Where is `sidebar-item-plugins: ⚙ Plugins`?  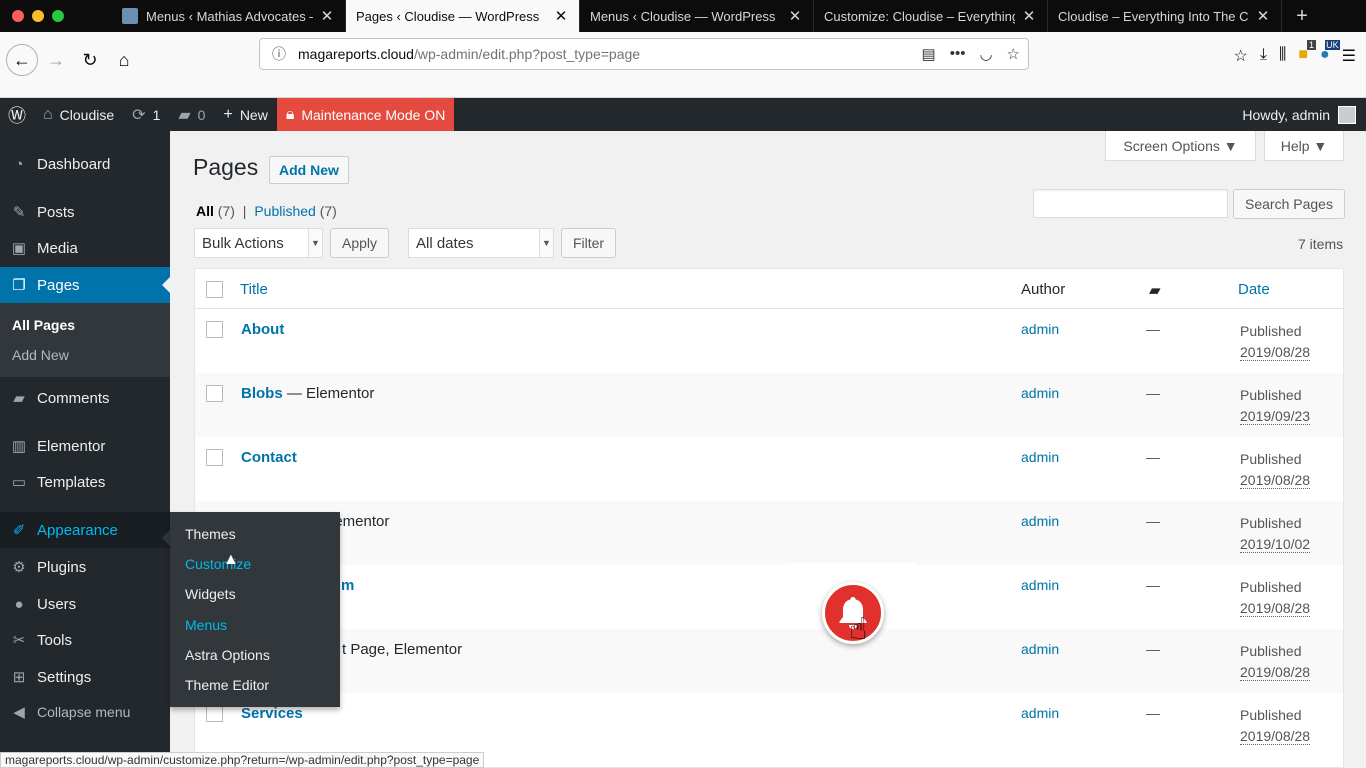
sidebar-item-plugins: ⚙ Plugins is located at coordinates (85, 567).